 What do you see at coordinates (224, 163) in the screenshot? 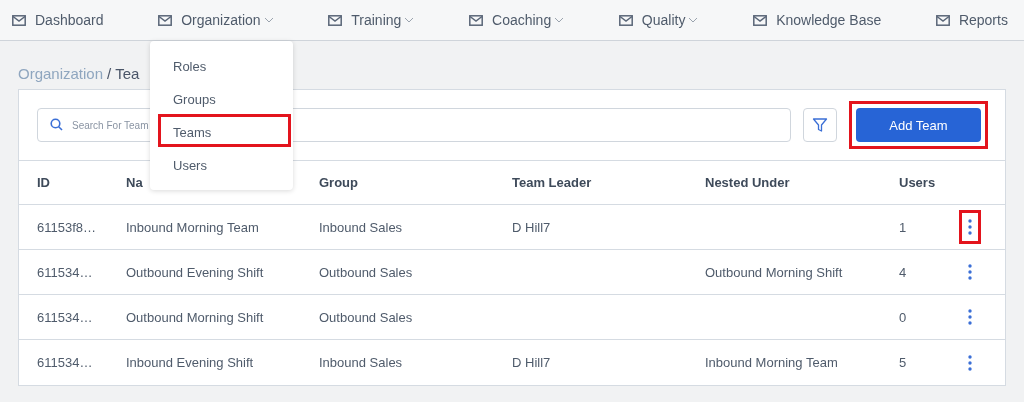
I see `menu-item: Users` at bounding box center [224, 163].